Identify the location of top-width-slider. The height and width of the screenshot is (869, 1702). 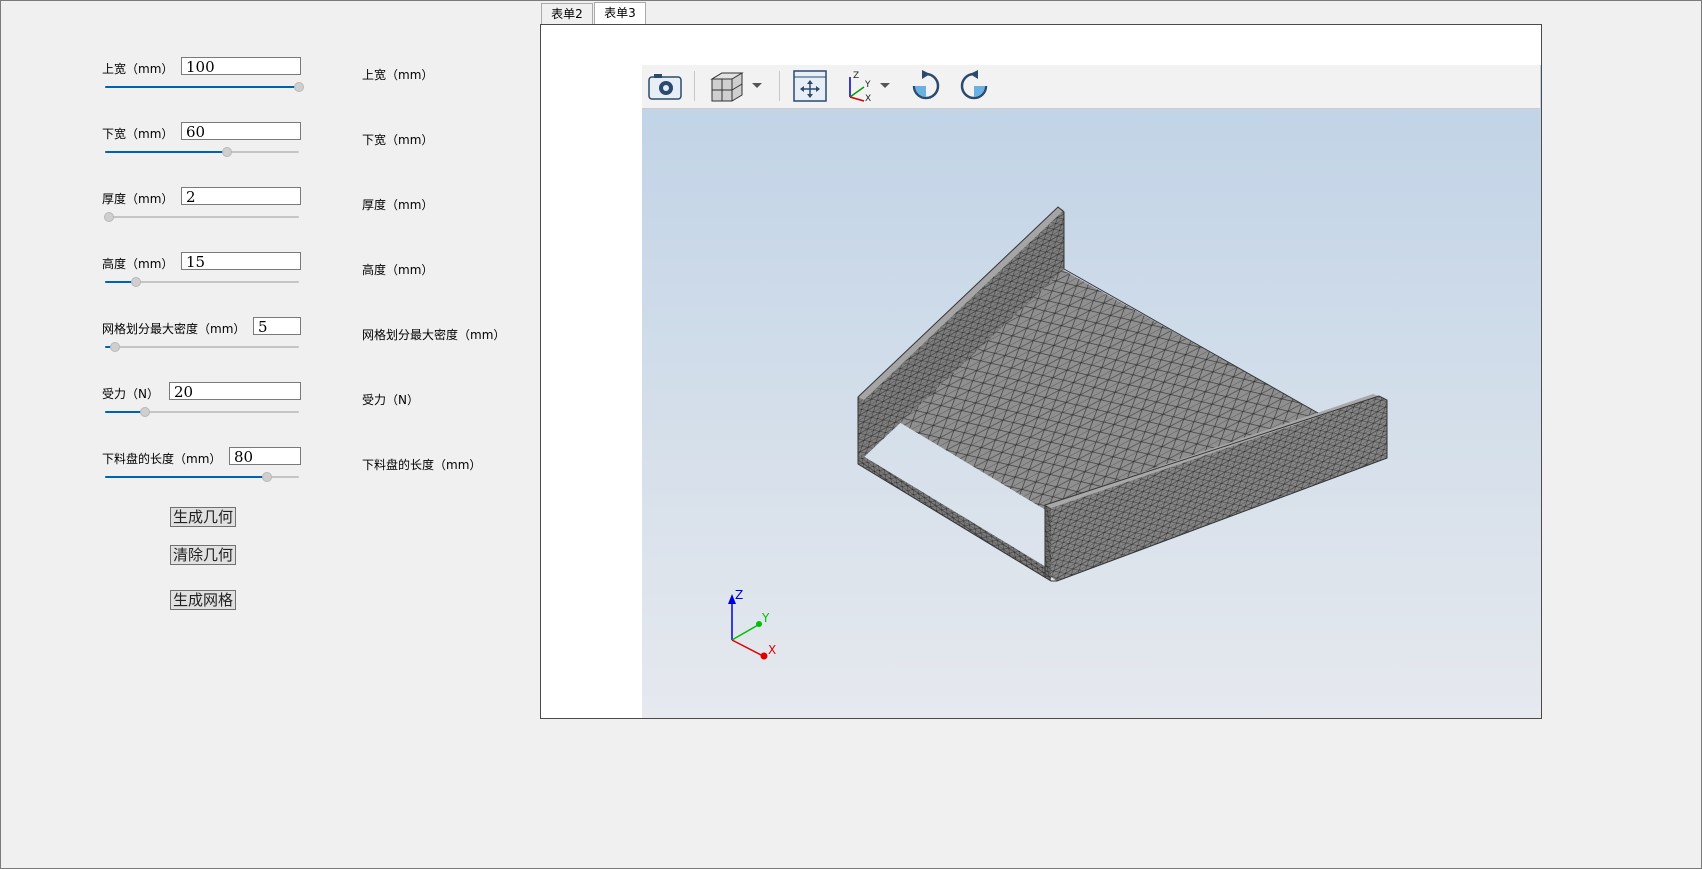
(204, 87).